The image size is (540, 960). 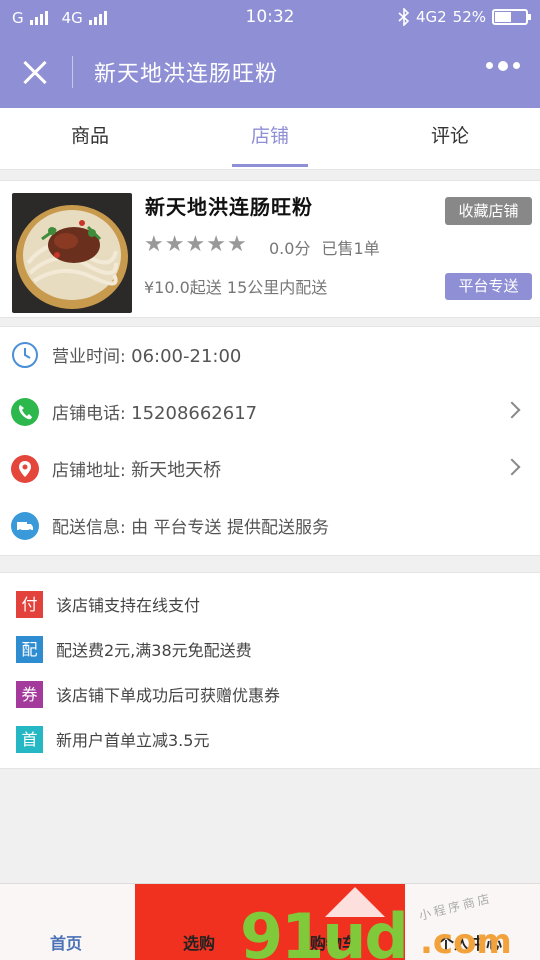 What do you see at coordinates (25, 526) in the screenshot?
I see `truck-icon` at bounding box center [25, 526].